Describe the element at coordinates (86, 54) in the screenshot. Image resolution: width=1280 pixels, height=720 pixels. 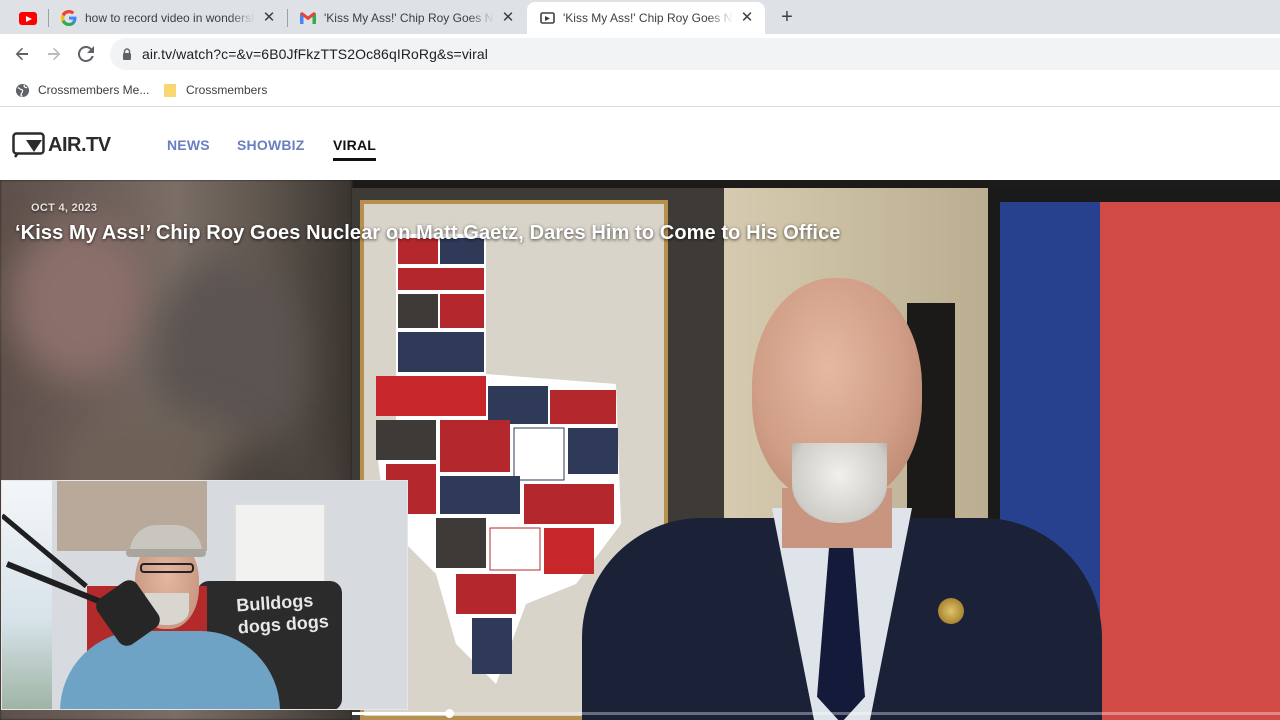
I see `reload-icon` at that location.